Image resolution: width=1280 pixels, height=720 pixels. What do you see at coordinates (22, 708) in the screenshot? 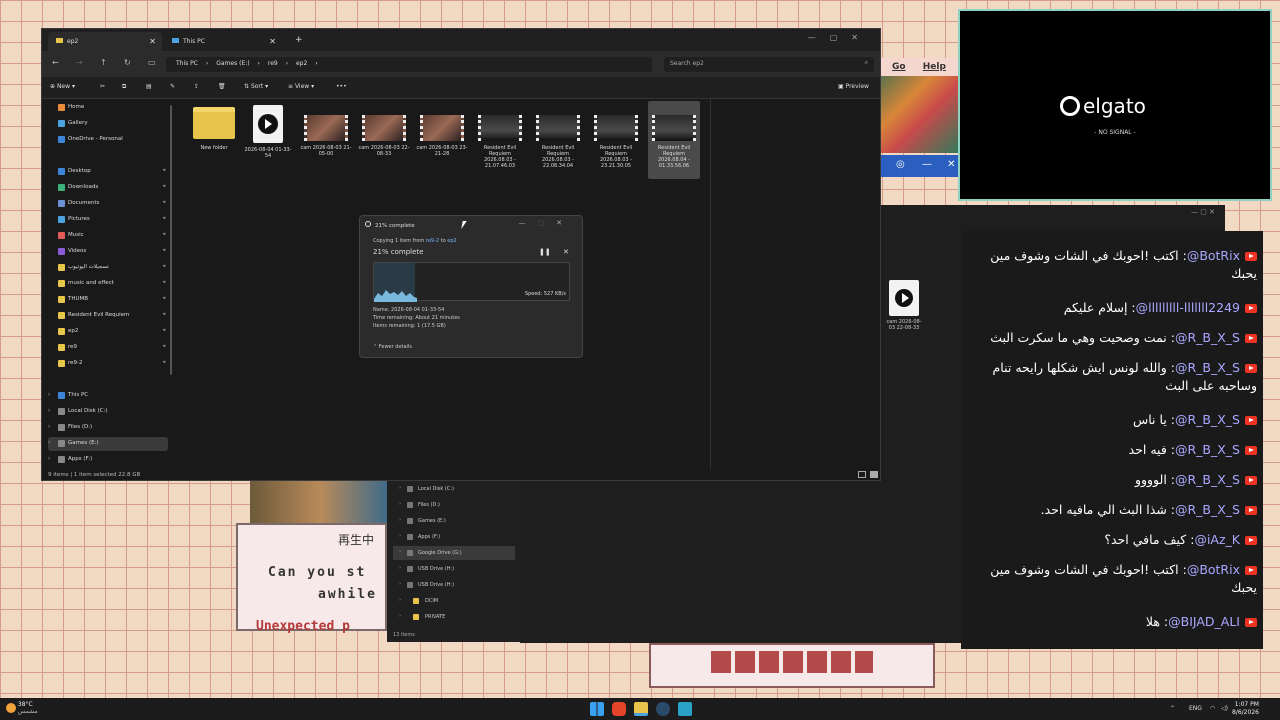
I see `weather-widget: 38°C مشمس` at bounding box center [22, 708].